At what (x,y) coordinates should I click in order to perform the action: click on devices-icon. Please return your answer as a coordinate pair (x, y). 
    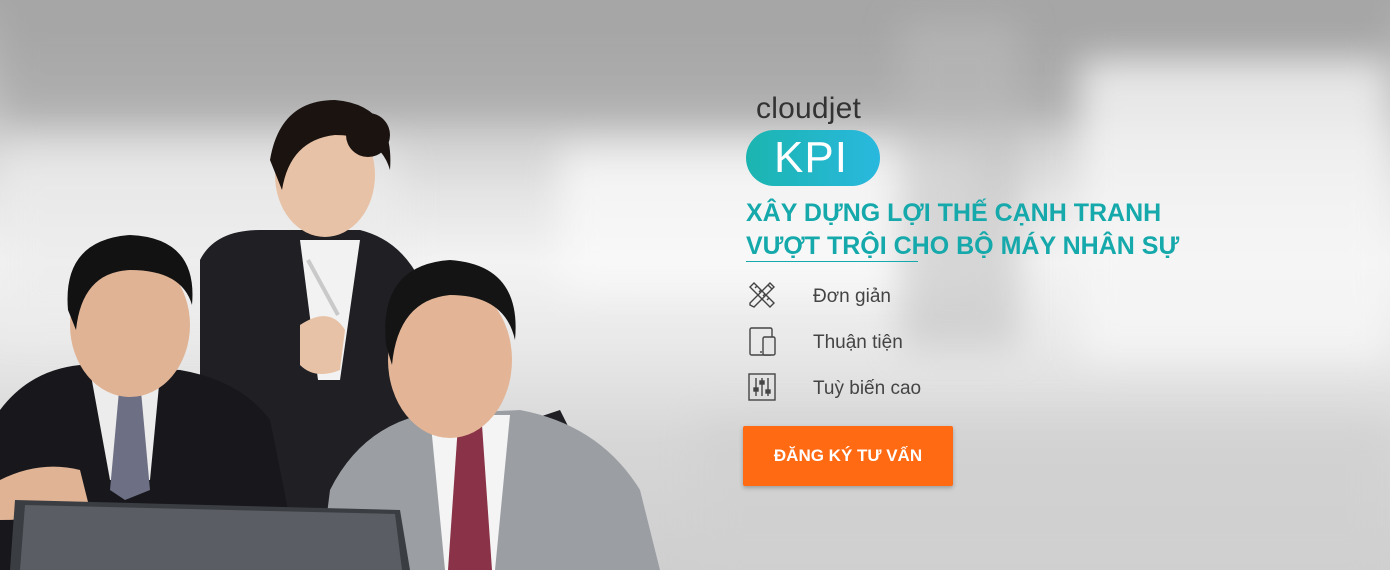
    Looking at the image, I should click on (762, 341).